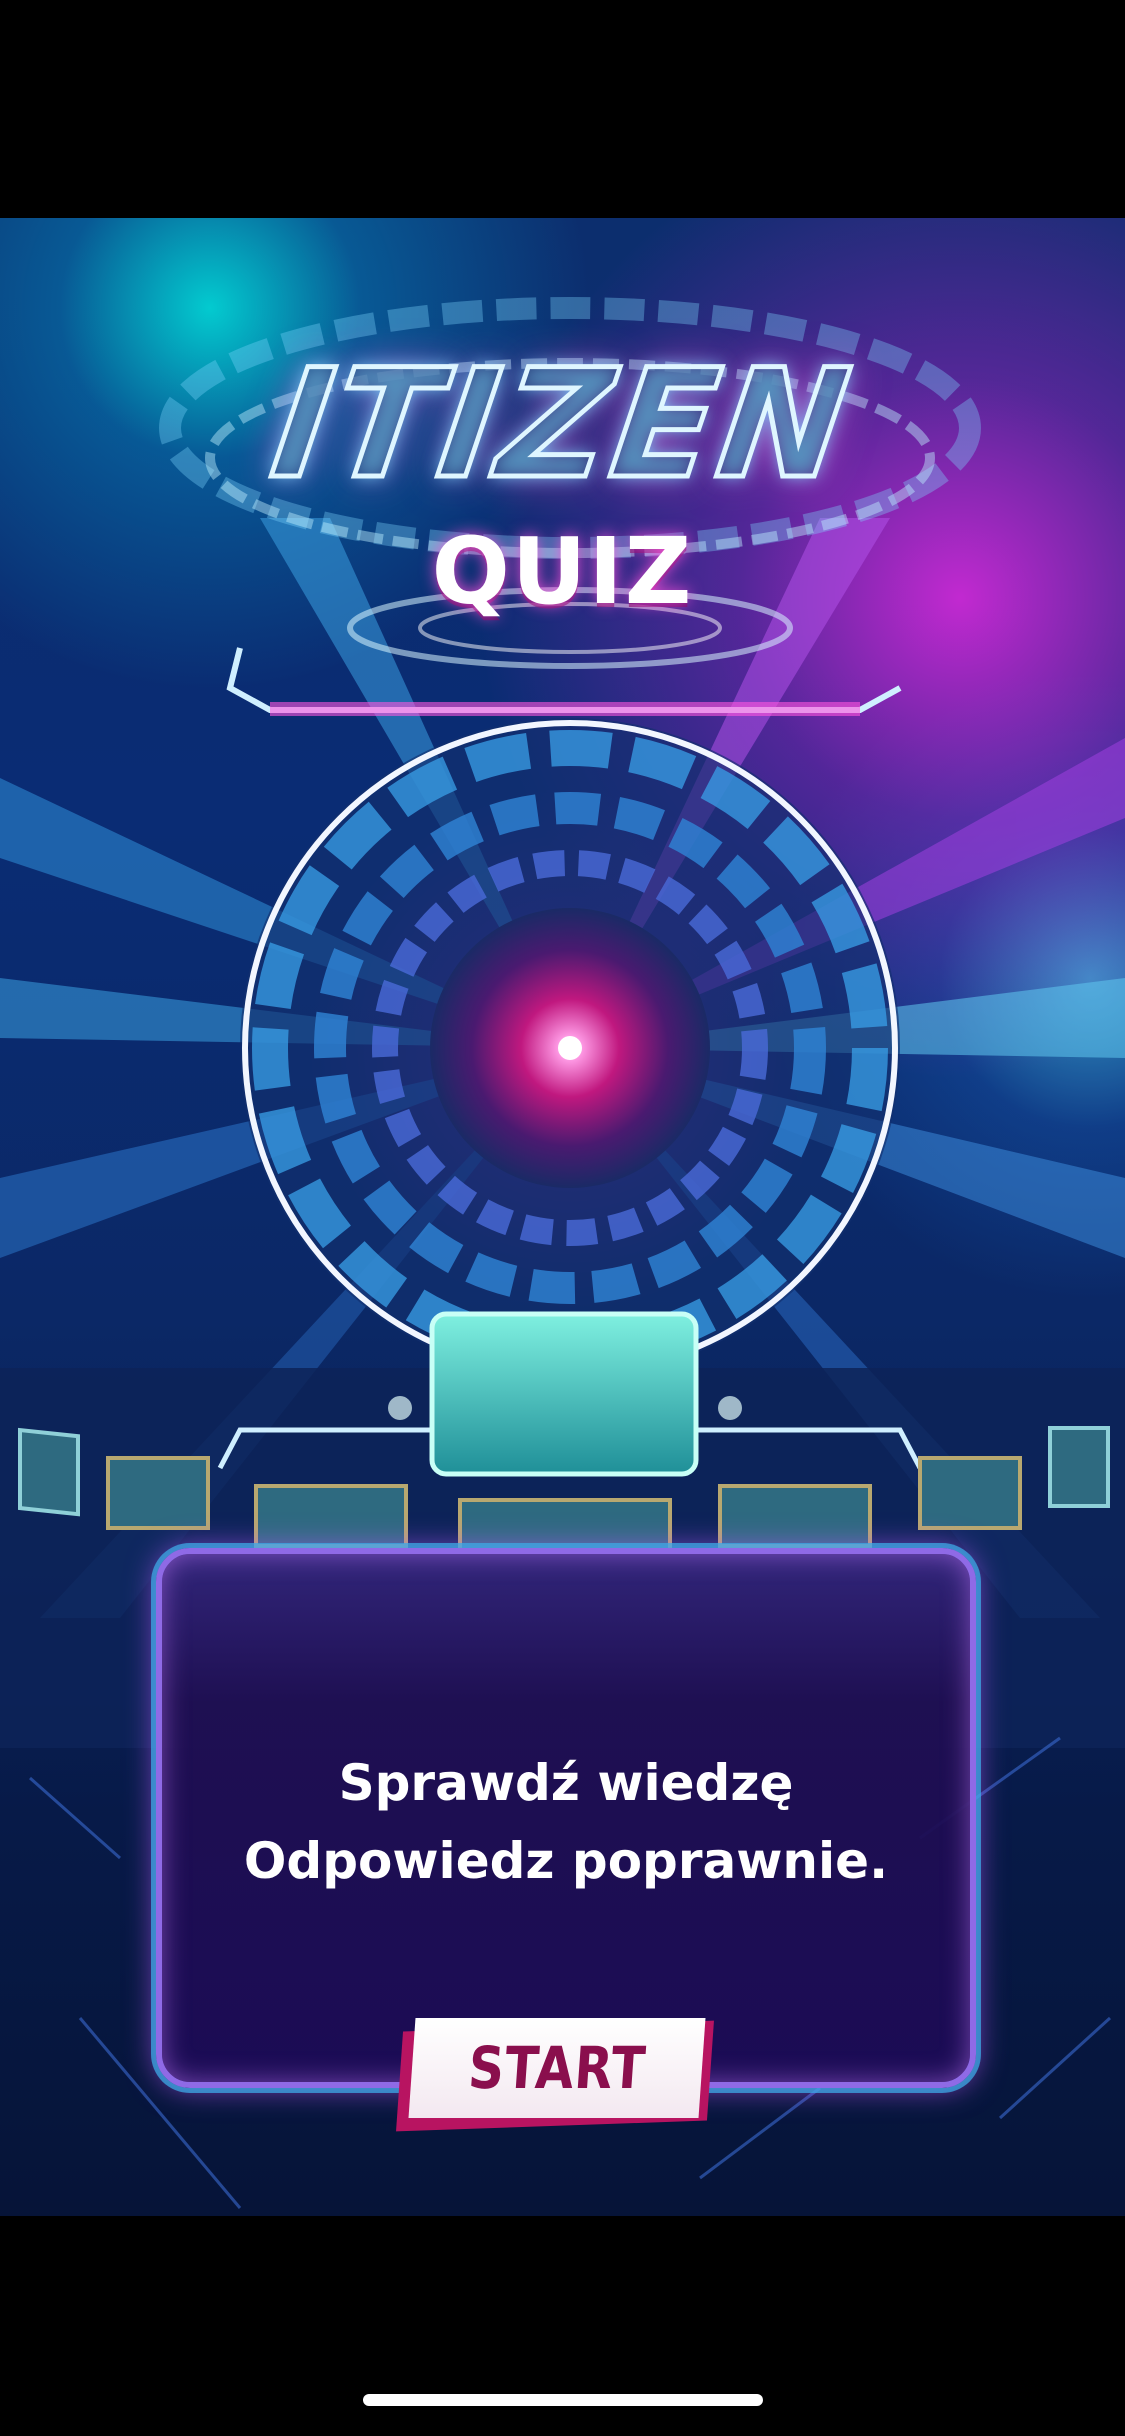  What do you see at coordinates (562, 425) in the screenshot?
I see `game-logo-title: ITIZEN` at bounding box center [562, 425].